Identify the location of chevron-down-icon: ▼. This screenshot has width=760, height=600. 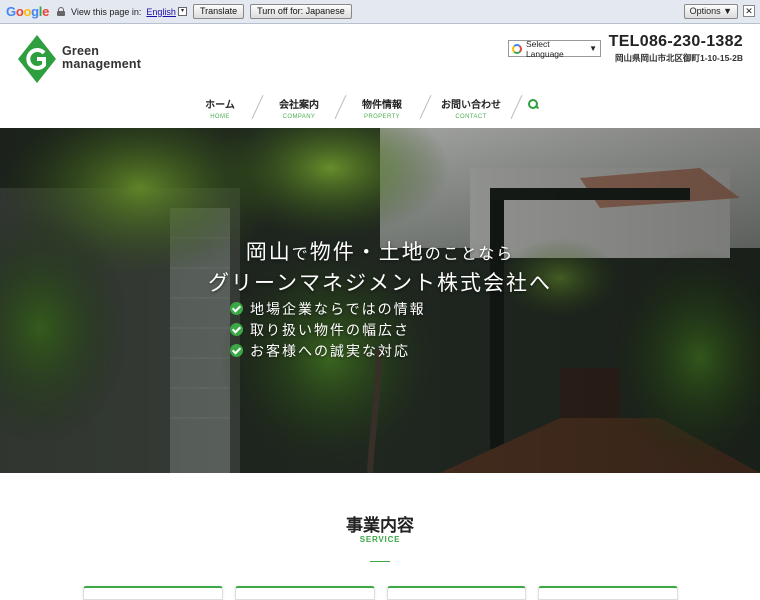
(593, 48).